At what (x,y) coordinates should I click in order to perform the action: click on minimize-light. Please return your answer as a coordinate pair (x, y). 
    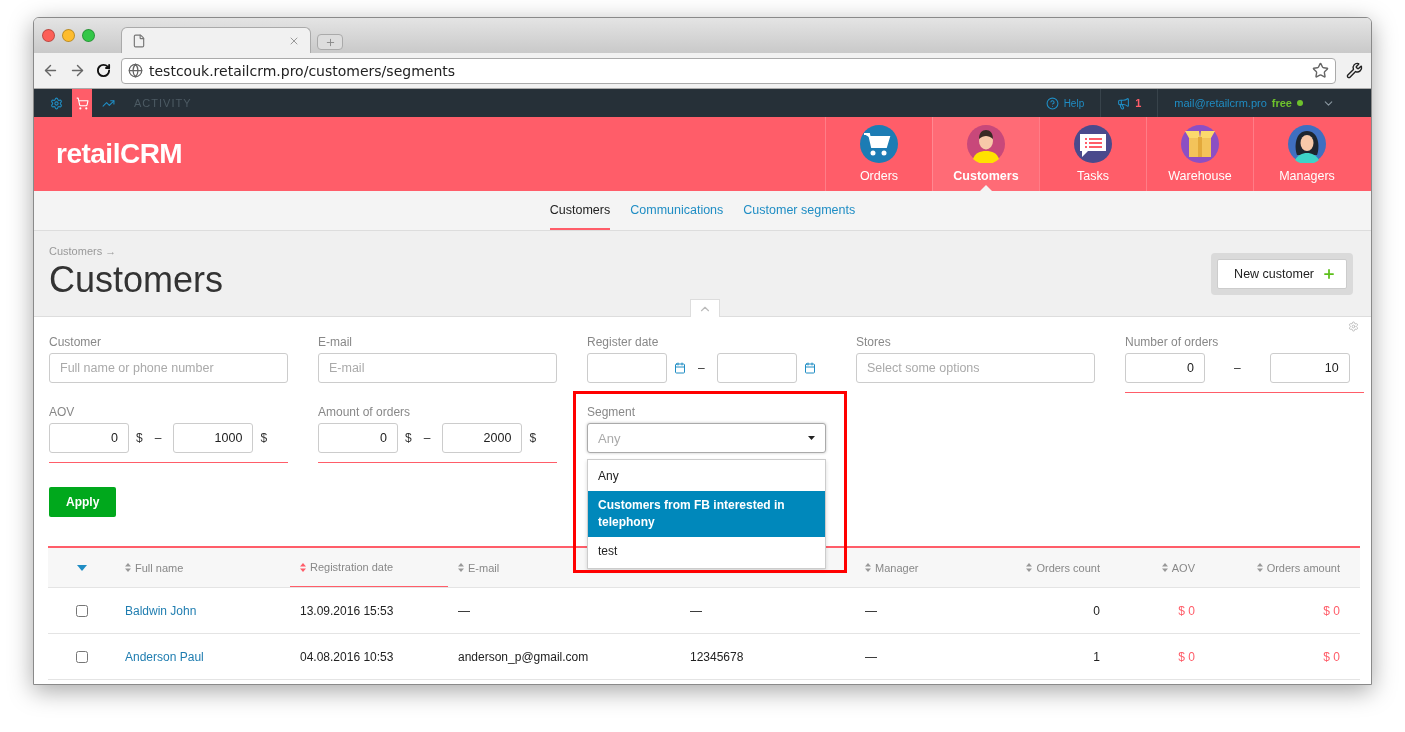
    Looking at the image, I should click on (68, 35).